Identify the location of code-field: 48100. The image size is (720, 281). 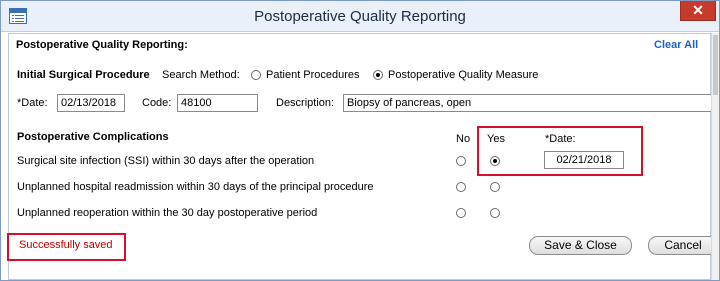
(217, 103).